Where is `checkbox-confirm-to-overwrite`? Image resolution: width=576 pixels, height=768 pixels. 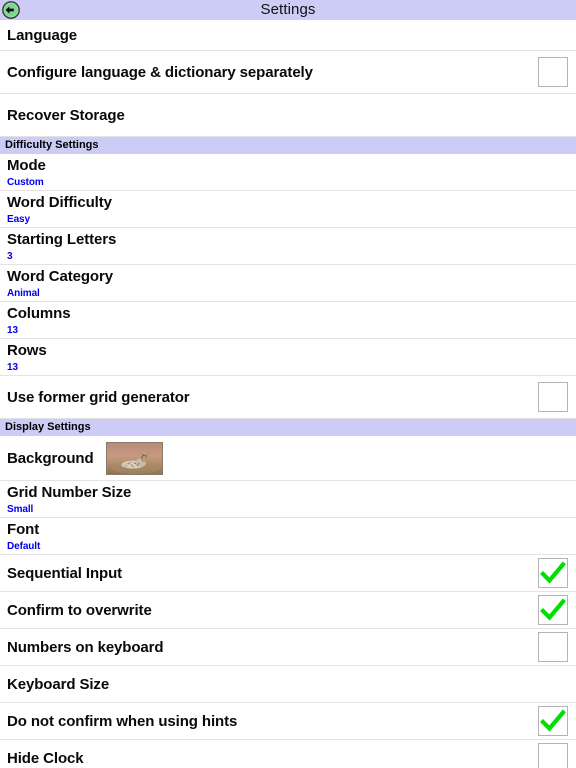
checkbox-confirm-to-overwrite is located at coordinates (553, 610).